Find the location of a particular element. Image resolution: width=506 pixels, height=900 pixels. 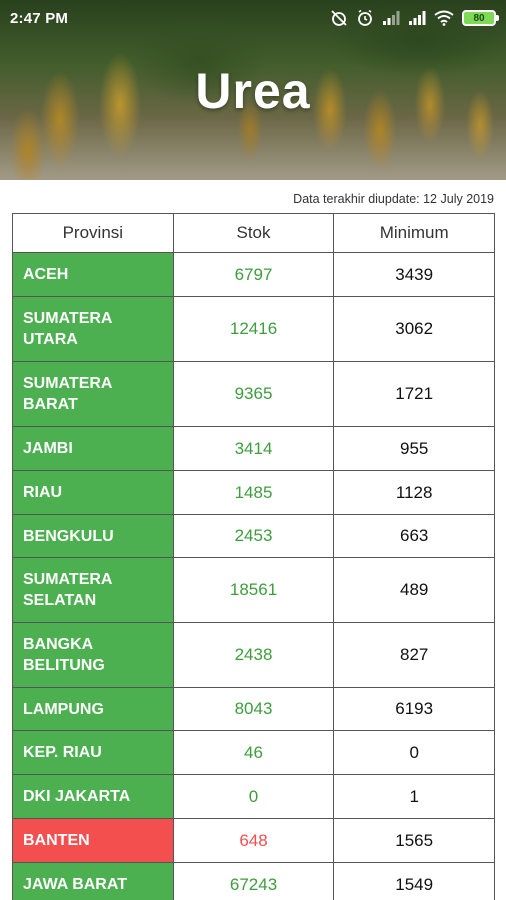

table-header-row: Provinsi Stok Minimum is located at coordinates (254, 233).